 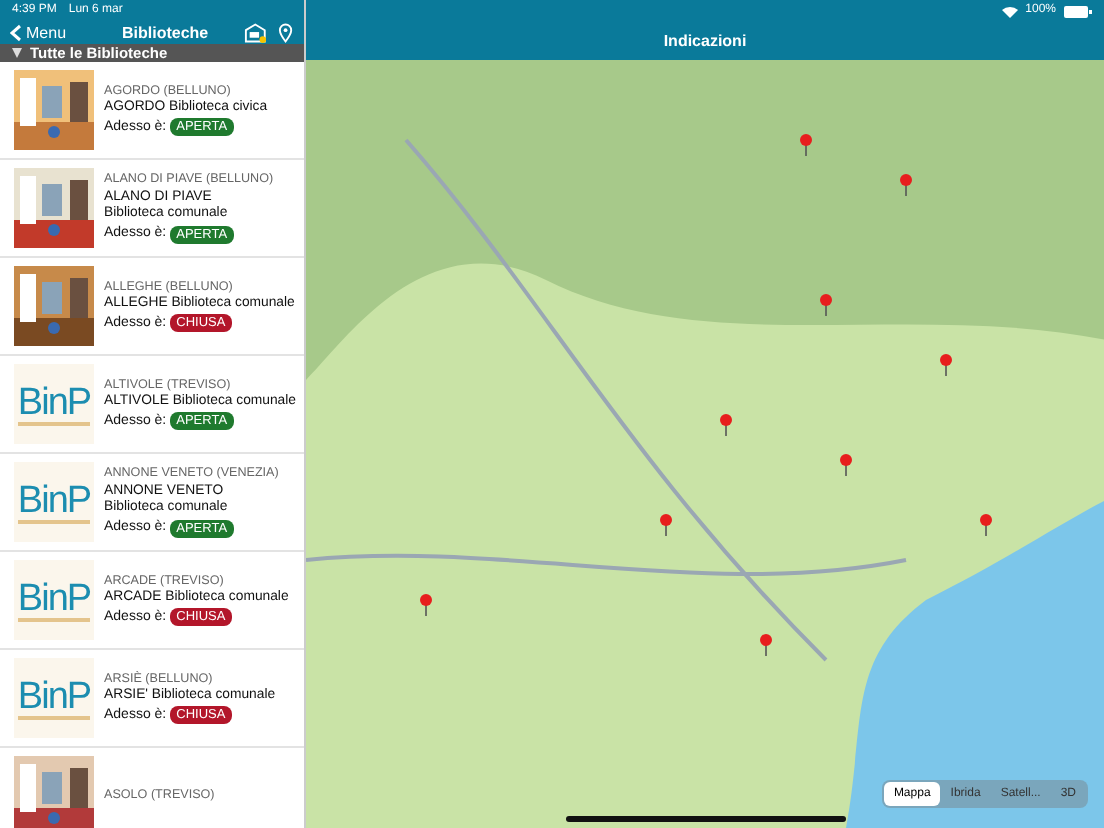 What do you see at coordinates (17, 53) in the screenshot?
I see `filter-icon` at bounding box center [17, 53].